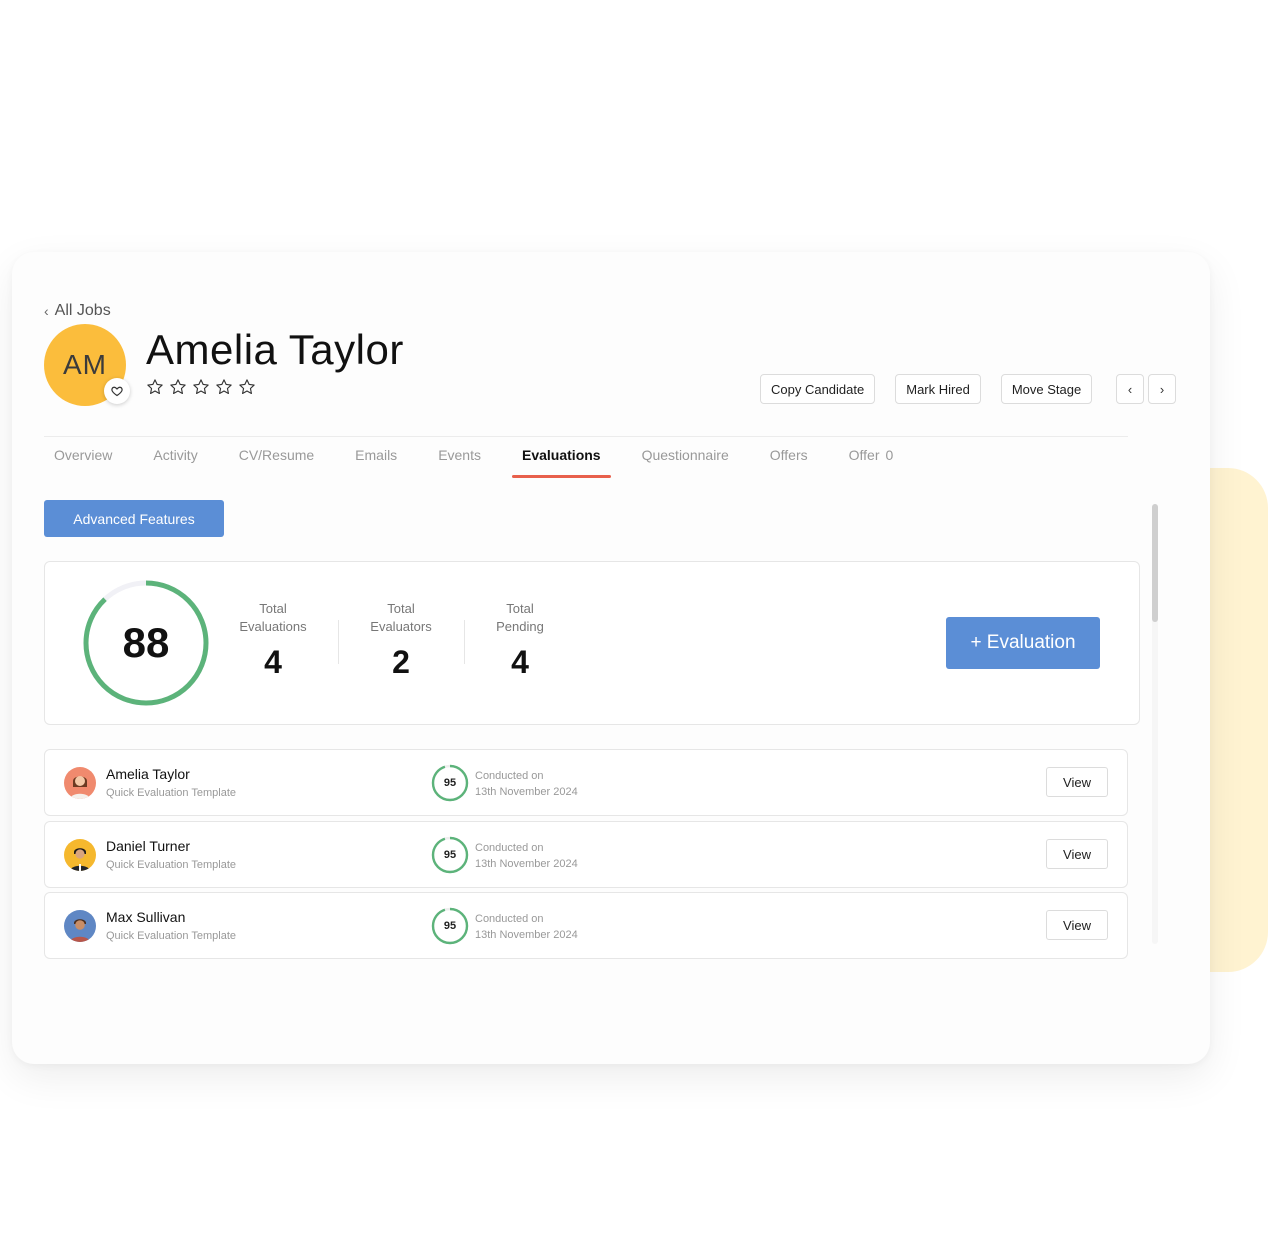  I want to click on tab-offers: Offers, so click(789, 456).